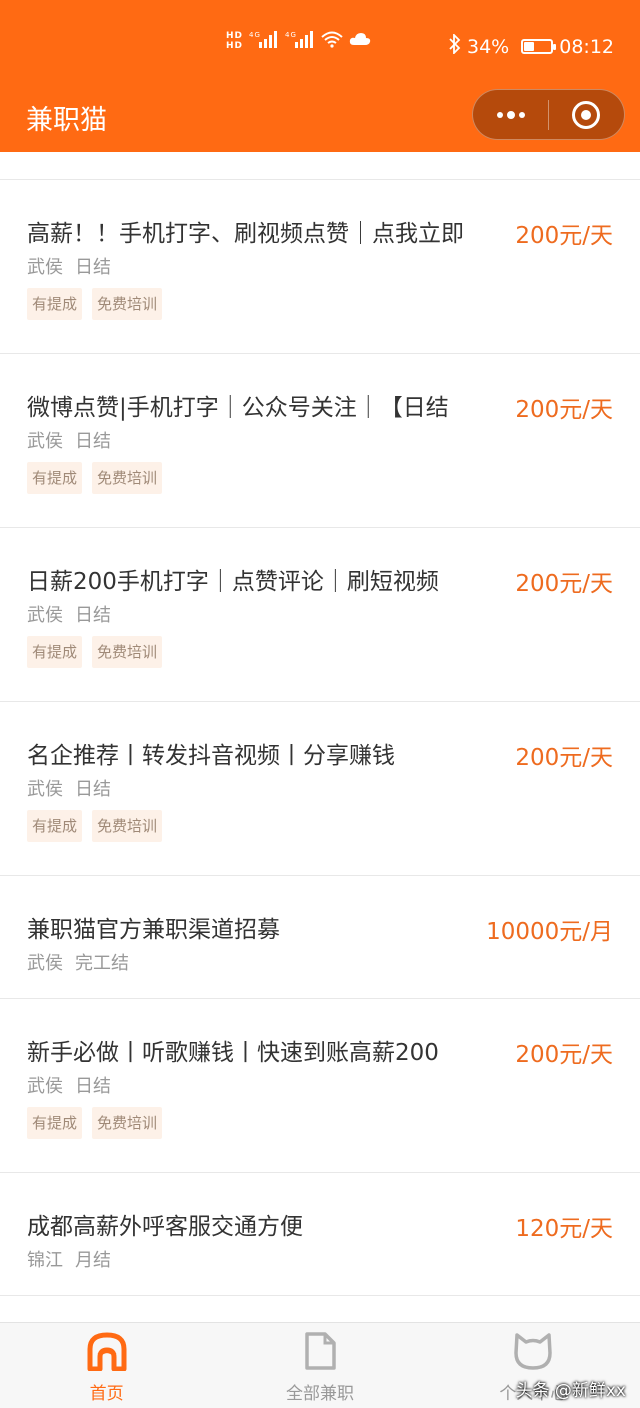 The image size is (640, 1408). What do you see at coordinates (320, 615) in the screenshot?
I see `job-list-item: 日薪200手机打字｜点赞评论｜刷短视频 200元/天武侯 日结有提成 免费培训` at bounding box center [320, 615].